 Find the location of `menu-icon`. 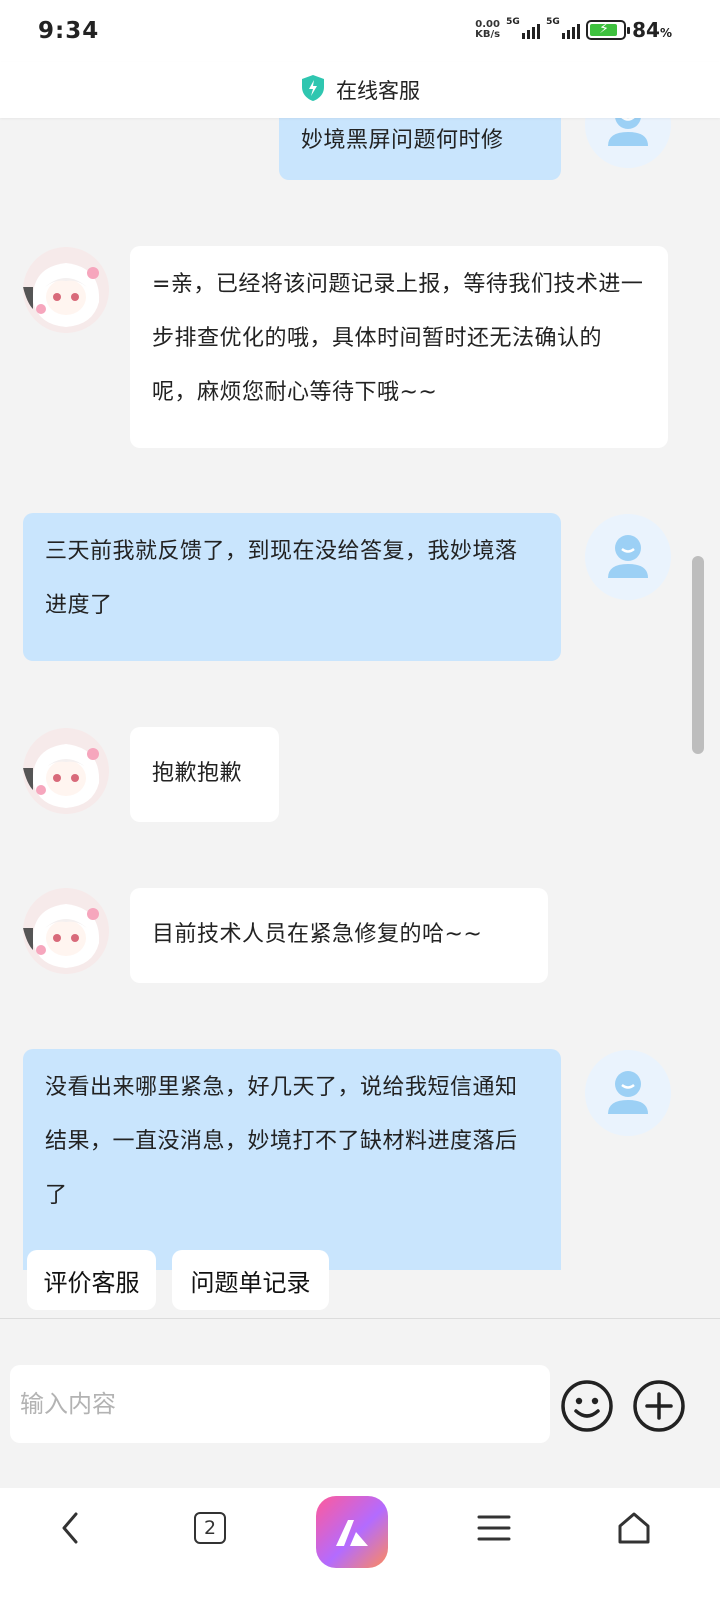

menu-icon is located at coordinates (494, 1528).